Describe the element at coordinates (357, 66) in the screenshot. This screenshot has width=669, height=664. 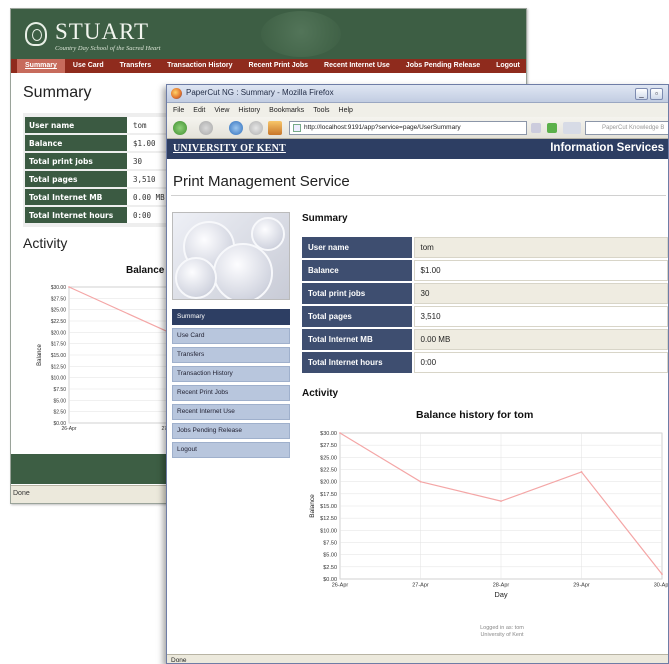
I see `stuart-nav-recent-internet-use: Recent Internet Use` at that location.